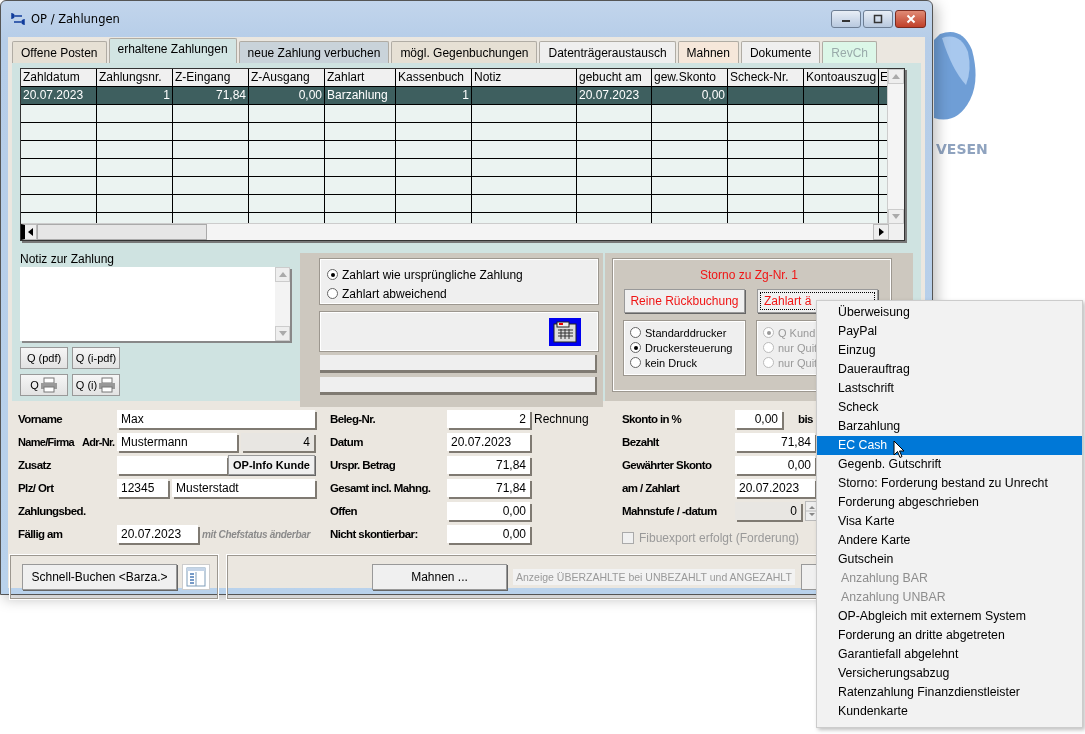 This screenshot has width=1085, height=734. What do you see at coordinates (68, 259) in the screenshot?
I see `note-label: Notiz zur Zahlung` at bounding box center [68, 259].